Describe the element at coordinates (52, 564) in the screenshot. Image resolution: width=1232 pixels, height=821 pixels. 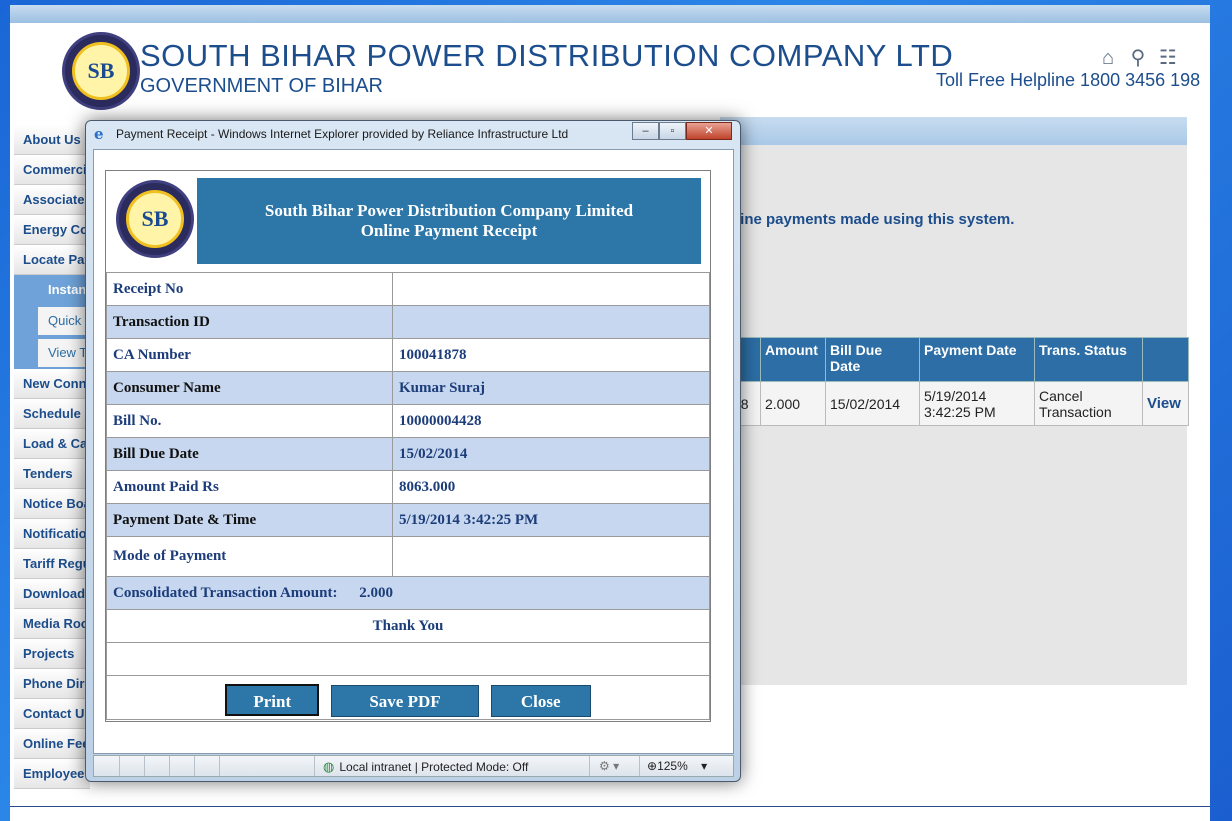
I see `sidebar-item-tariff: Tariff Regulations` at that location.